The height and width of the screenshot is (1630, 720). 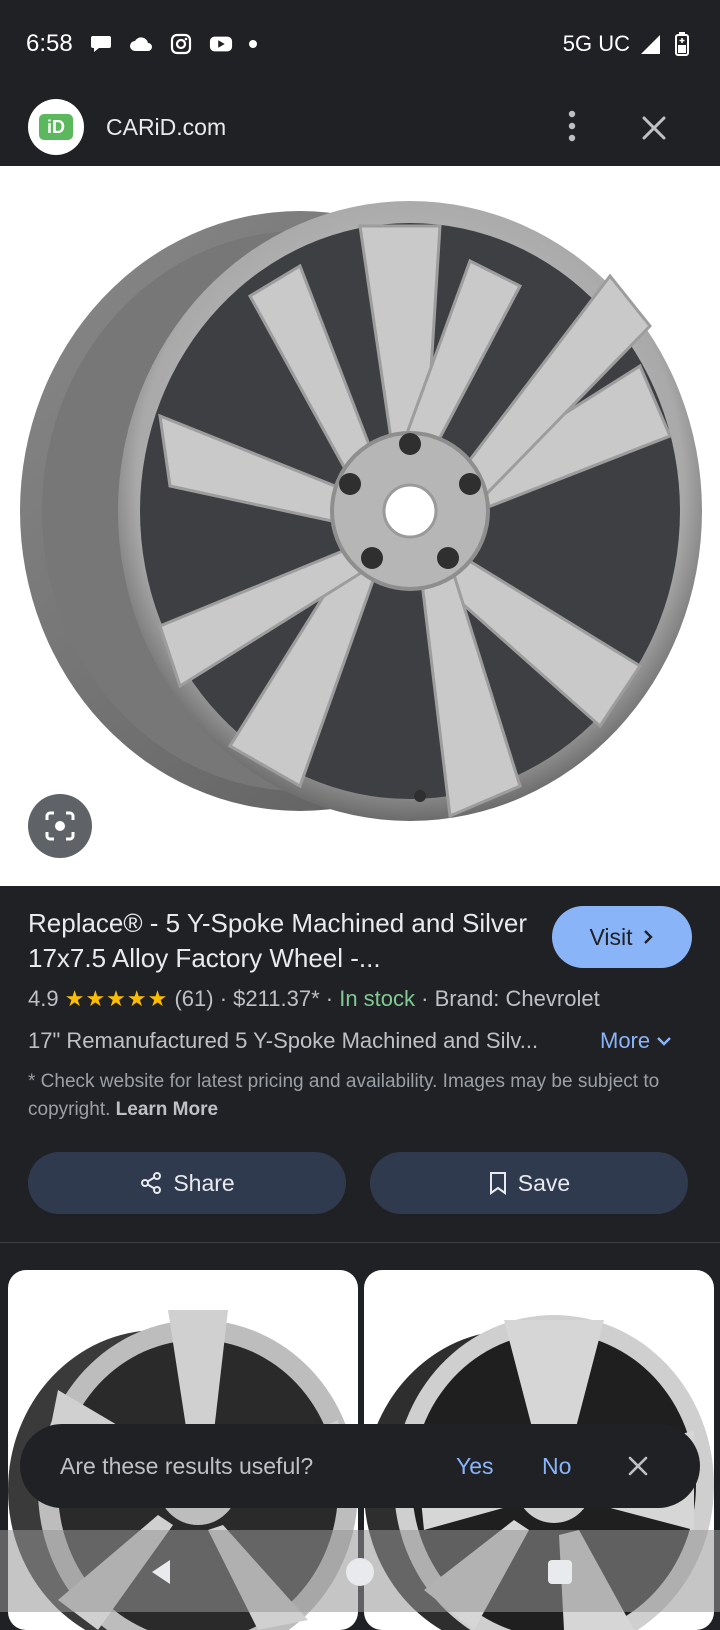 What do you see at coordinates (664, 1041) in the screenshot?
I see `chevron-down-icon` at bounding box center [664, 1041].